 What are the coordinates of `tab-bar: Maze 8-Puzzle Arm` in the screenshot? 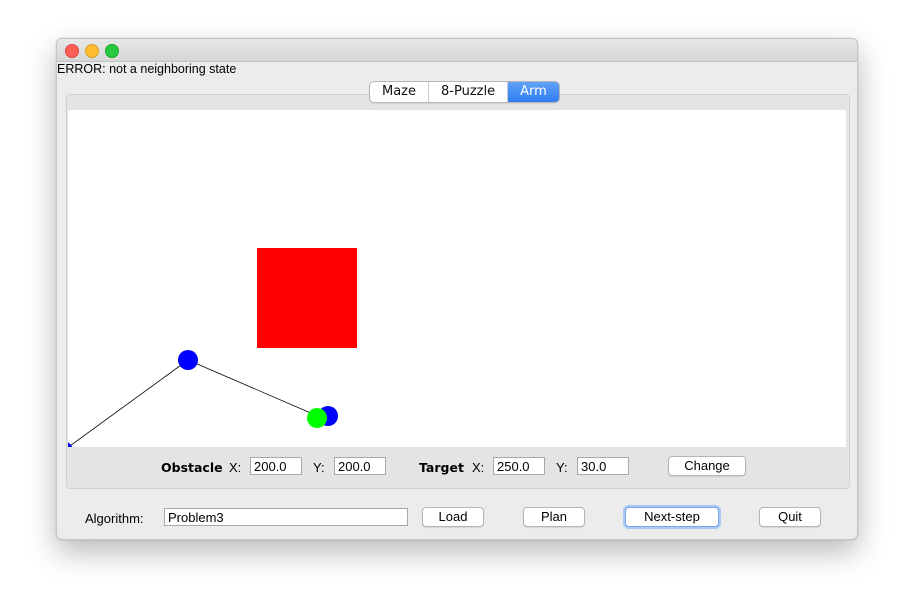 It's located at (464, 92).